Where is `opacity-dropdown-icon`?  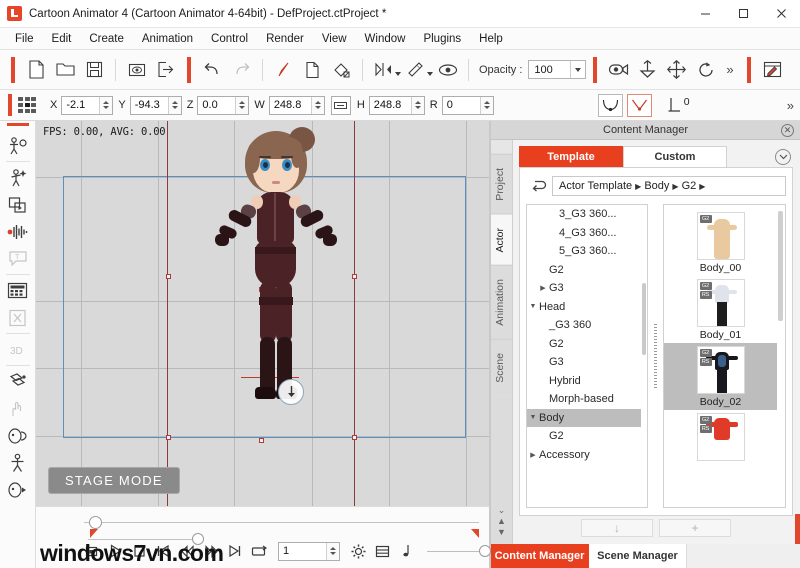
opacity-dropdown-icon is located at coordinates (577, 69).